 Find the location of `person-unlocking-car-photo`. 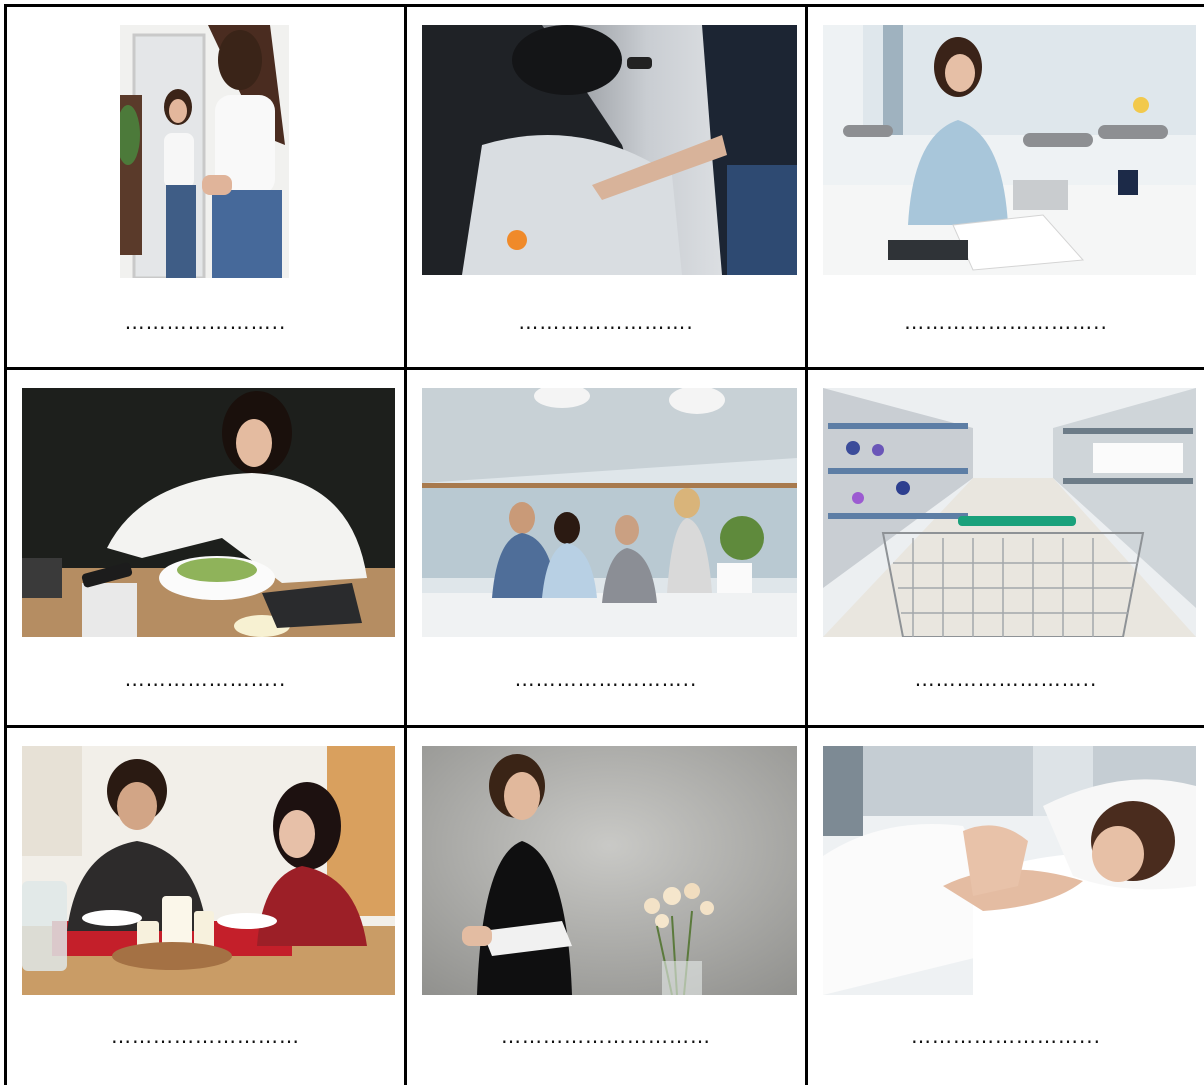

person-unlocking-car-photo is located at coordinates (609, 150).